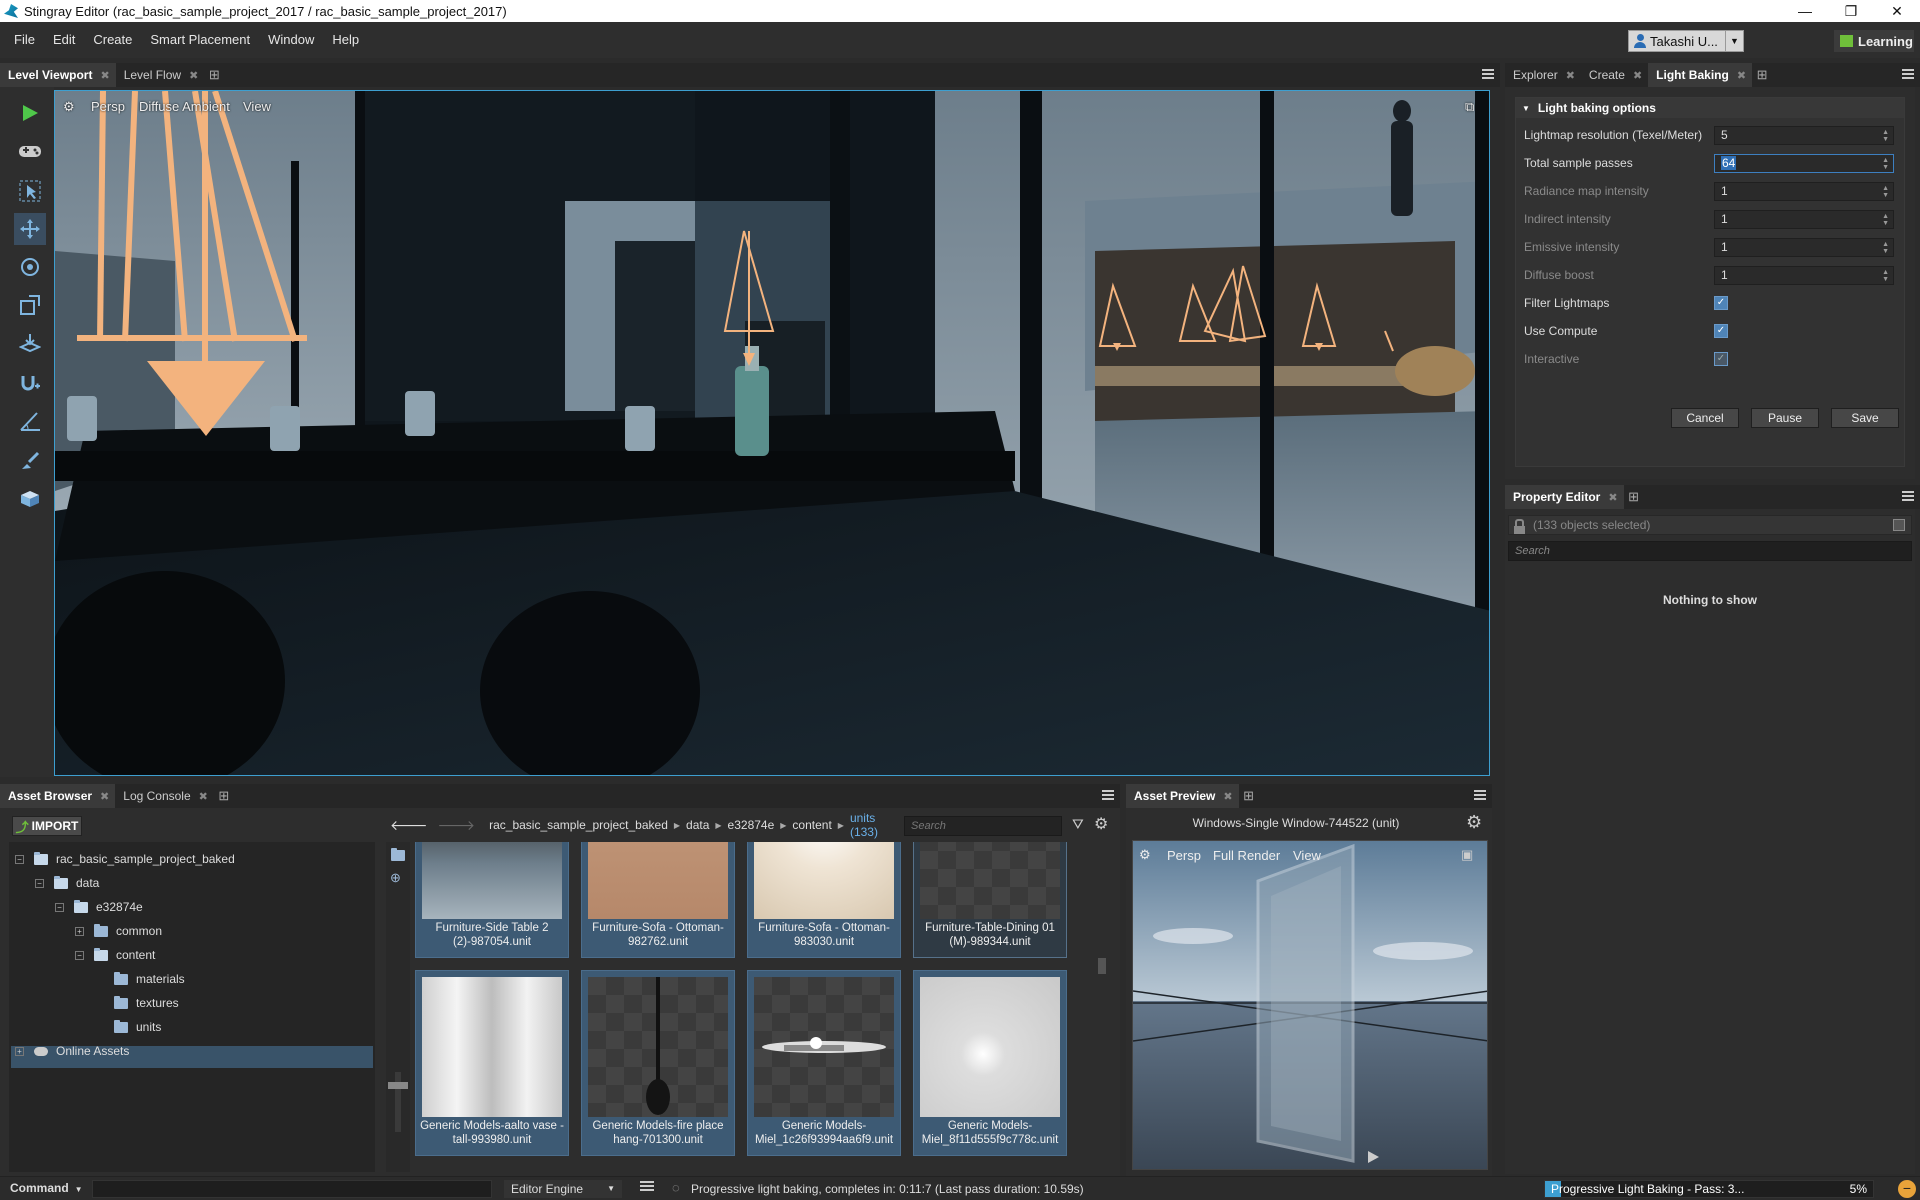  I want to click on rotate-tool-icon, so click(30, 267).